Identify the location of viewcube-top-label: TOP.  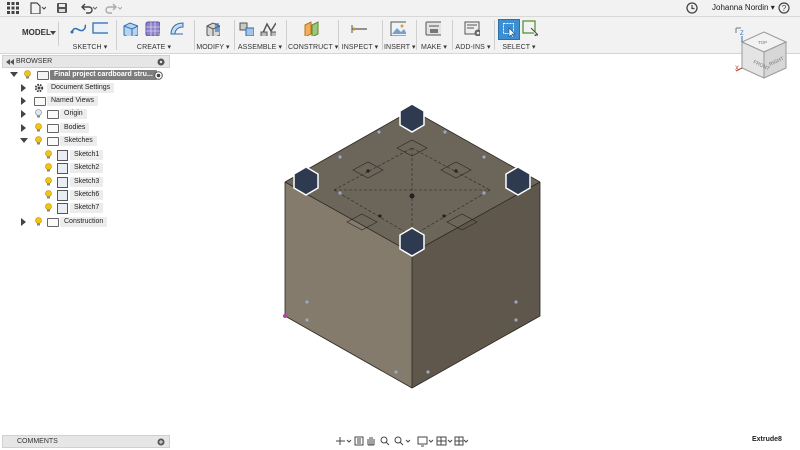
(762, 42).